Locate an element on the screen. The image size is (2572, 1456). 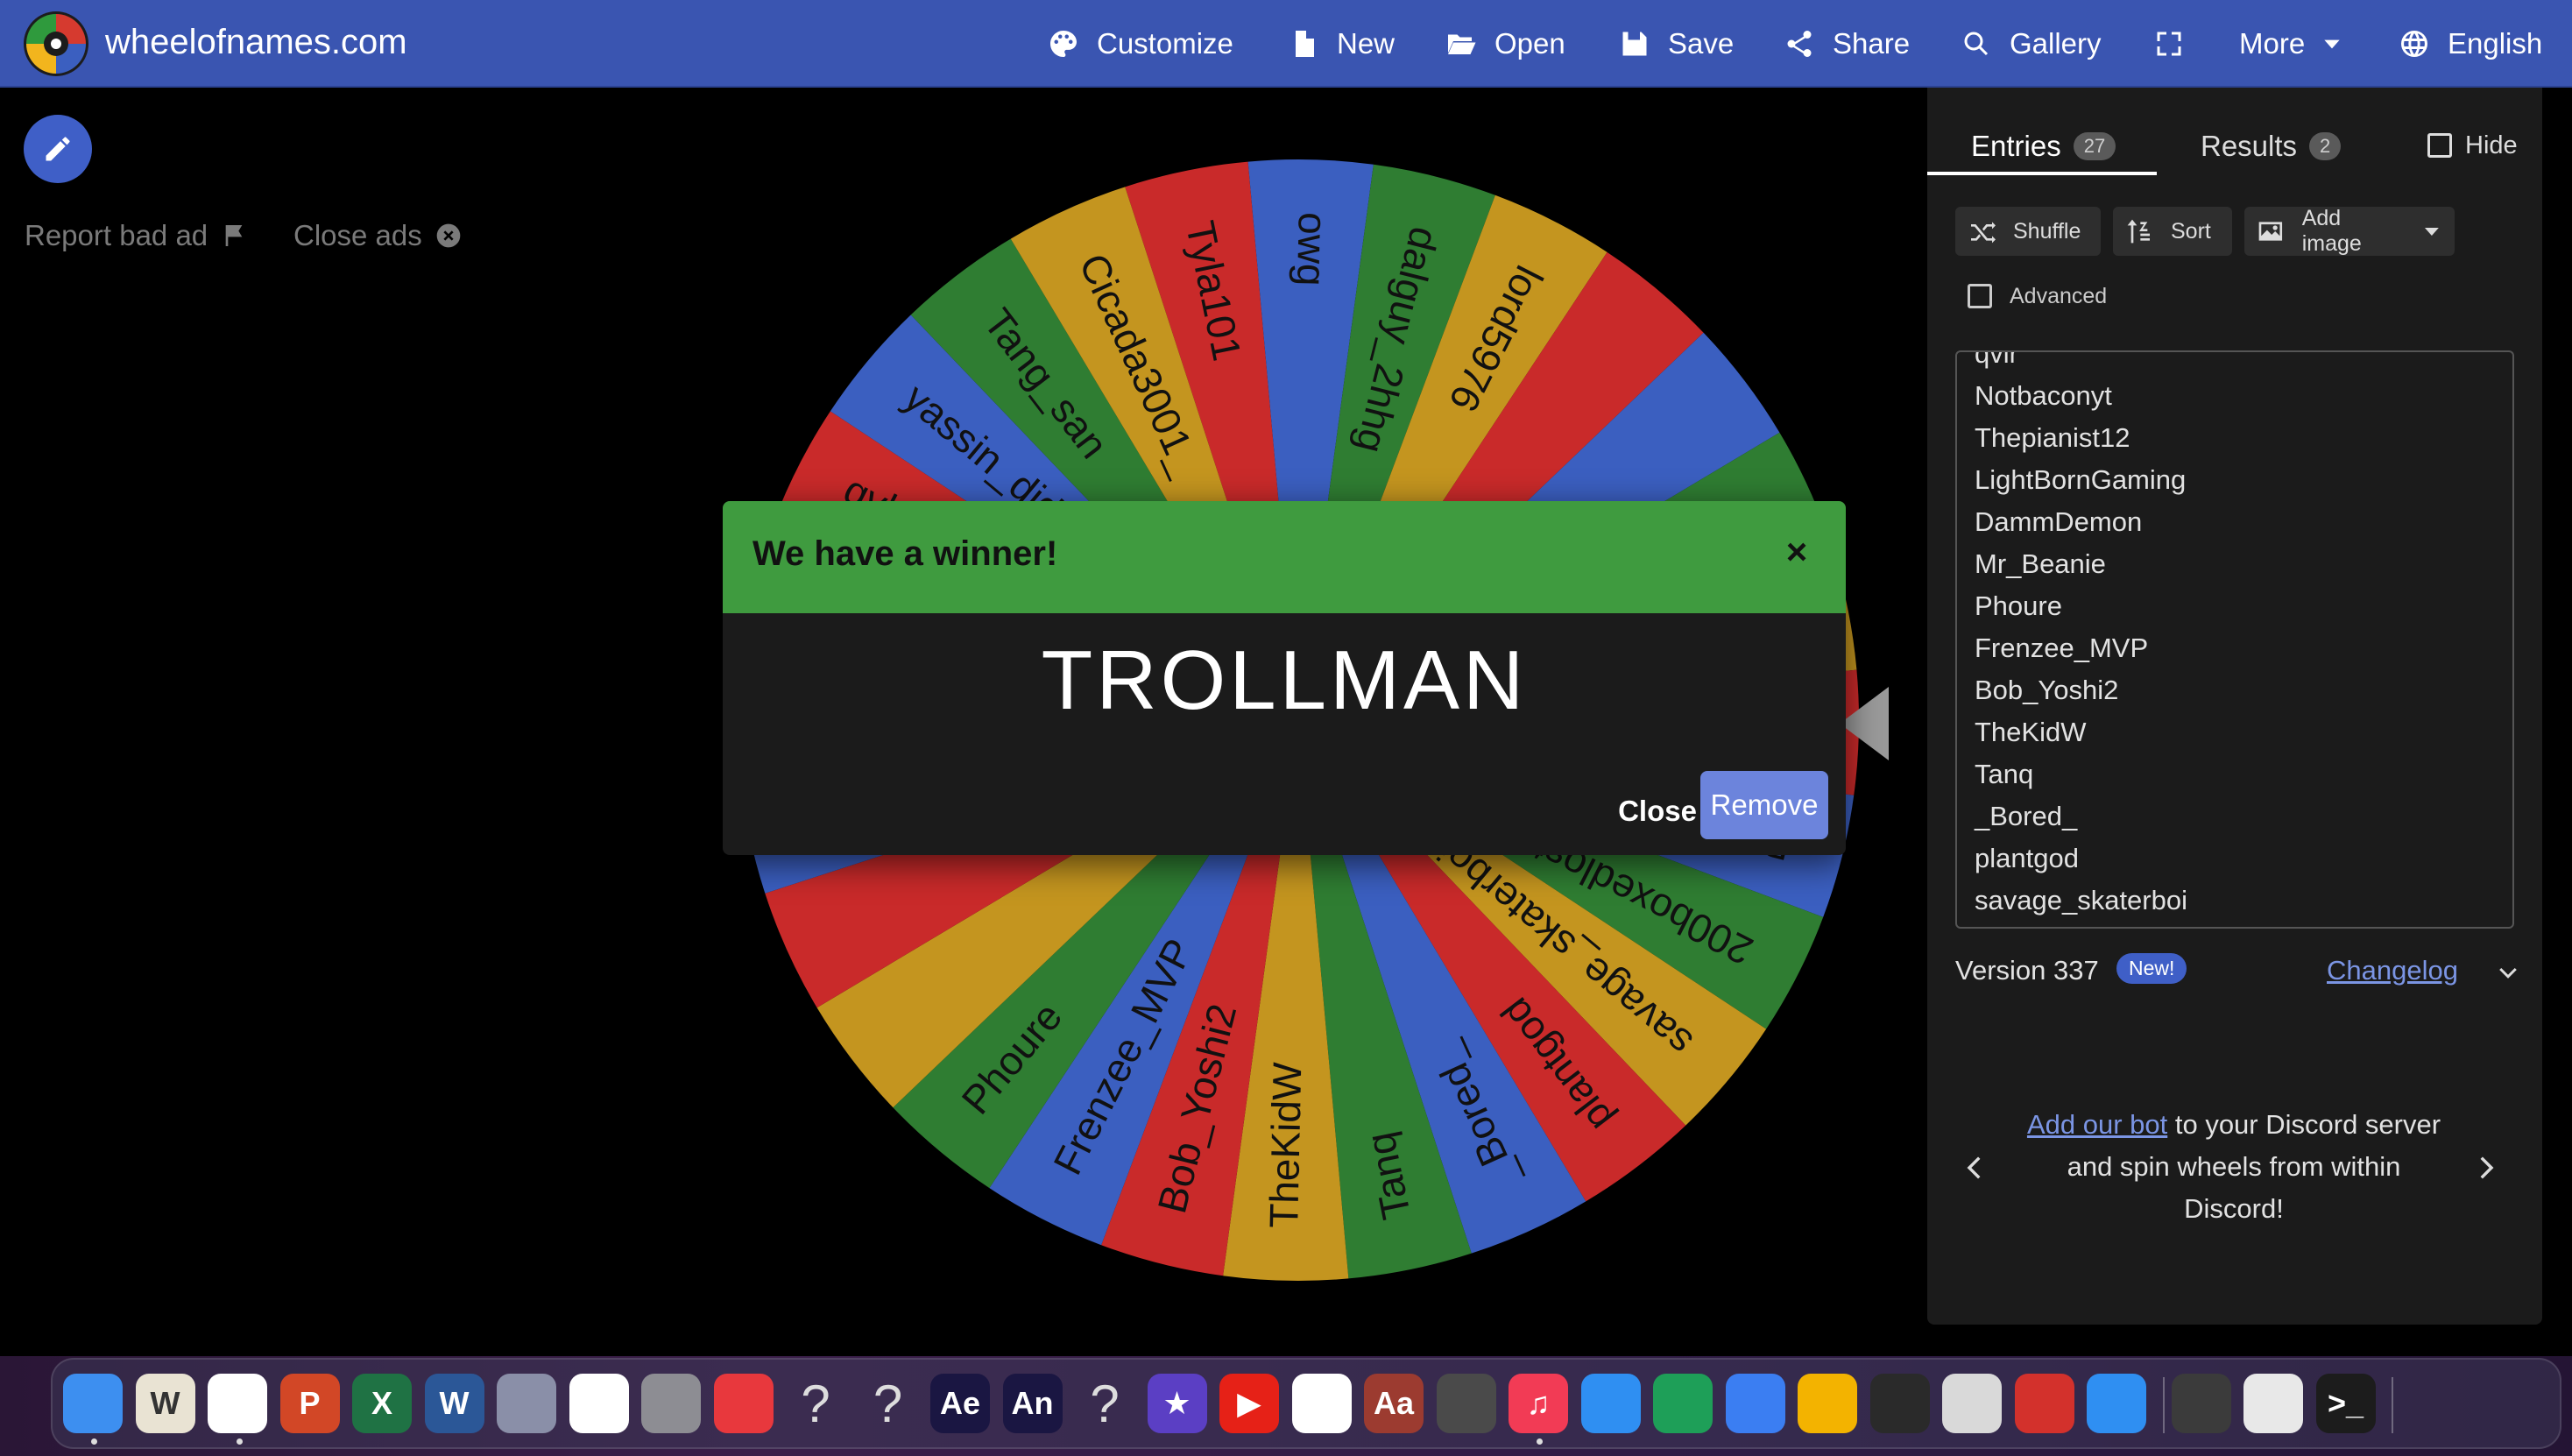
chevron-left-icon is located at coordinates (1975, 1168).